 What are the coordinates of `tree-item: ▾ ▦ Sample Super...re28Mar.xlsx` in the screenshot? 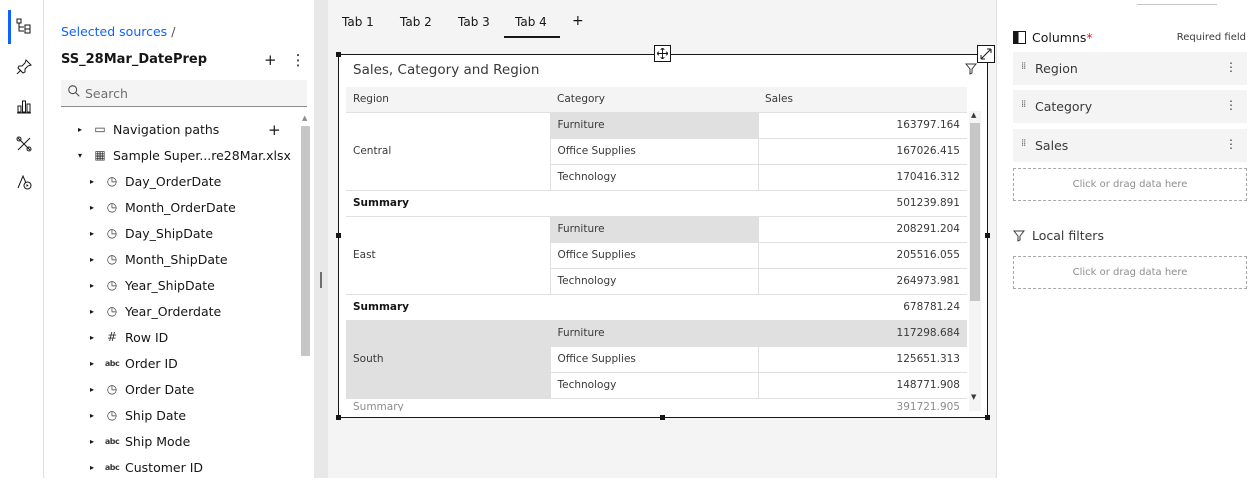 It's located at (184, 155).